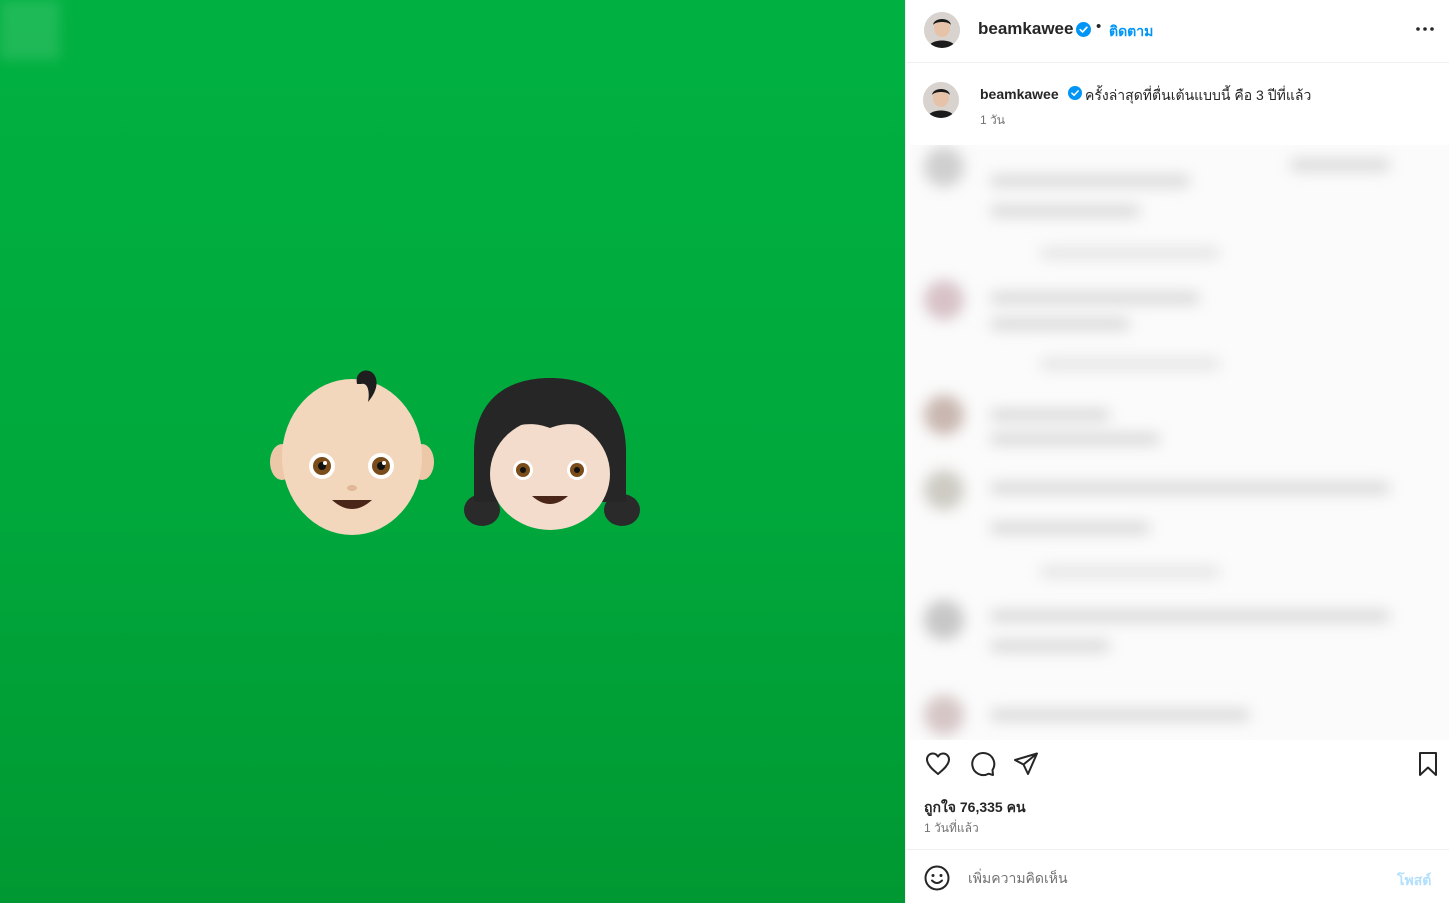 This screenshot has width=1449, height=903. What do you see at coordinates (982, 764) in the screenshot?
I see `comment-icon` at bounding box center [982, 764].